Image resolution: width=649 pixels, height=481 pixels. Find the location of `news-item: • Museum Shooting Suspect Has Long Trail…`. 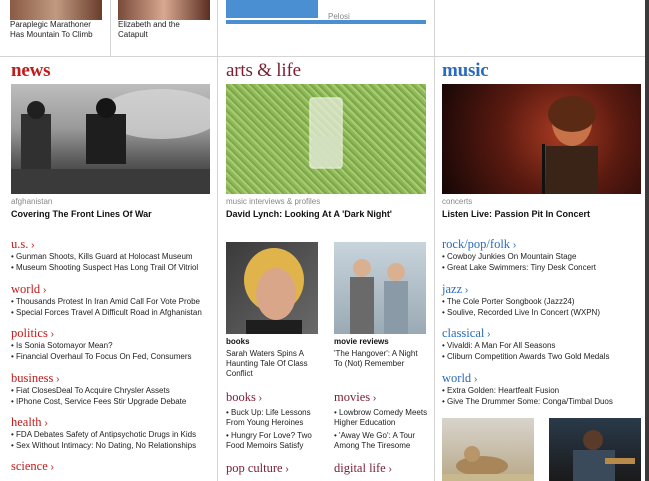

news-item: • Museum Shooting Suspect Has Long Trail… is located at coordinates (104, 268).